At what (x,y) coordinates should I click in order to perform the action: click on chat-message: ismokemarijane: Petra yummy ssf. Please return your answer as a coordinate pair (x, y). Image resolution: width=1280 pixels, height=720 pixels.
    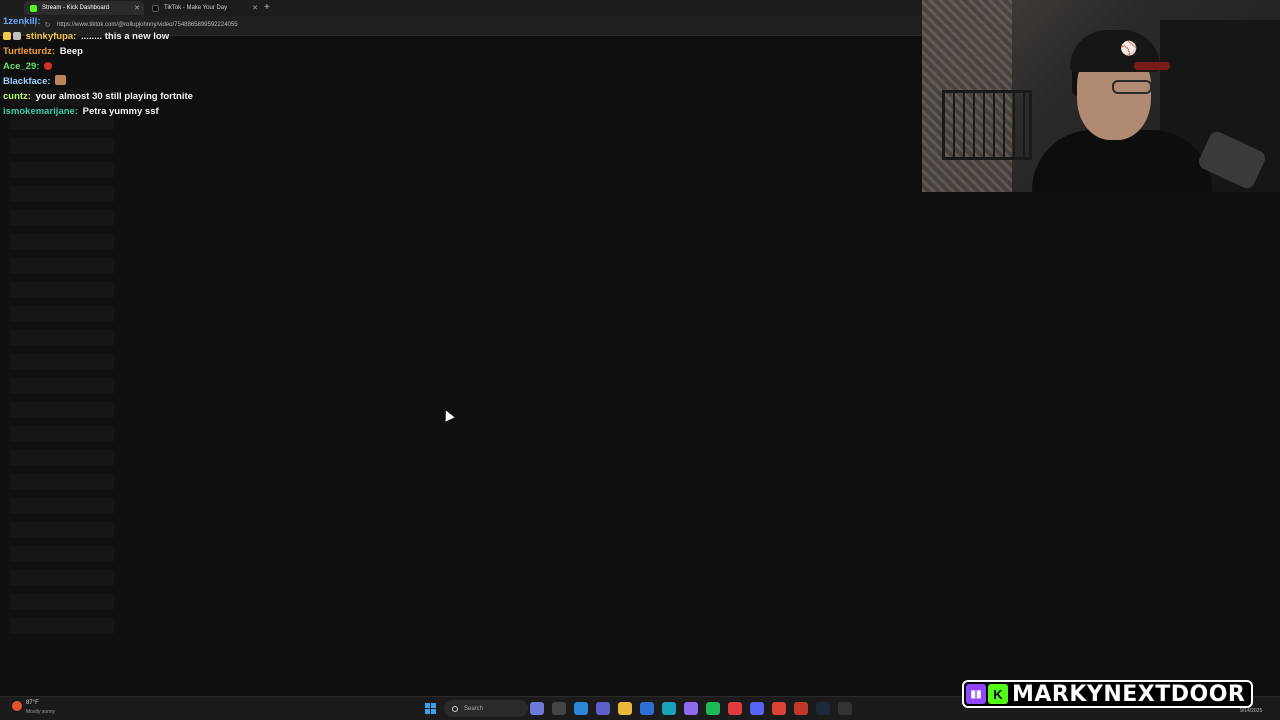
    Looking at the image, I should click on (203, 111).